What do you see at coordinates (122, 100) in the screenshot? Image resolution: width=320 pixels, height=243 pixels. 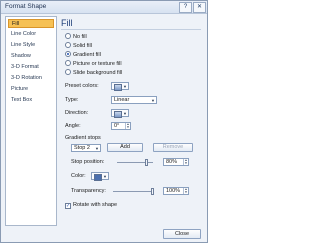 I see `type-value: Linear` at bounding box center [122, 100].